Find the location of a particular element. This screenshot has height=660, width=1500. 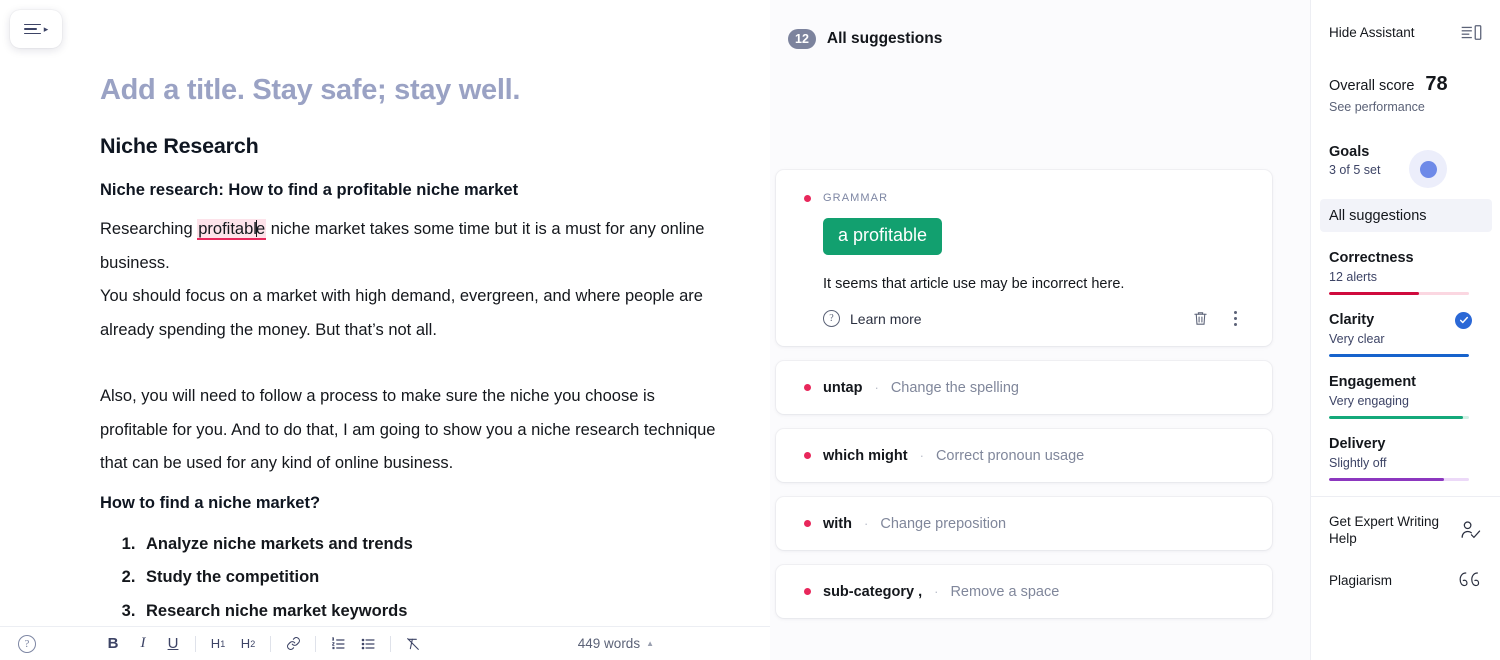

panel-toggle-icon is located at coordinates (1471, 32).